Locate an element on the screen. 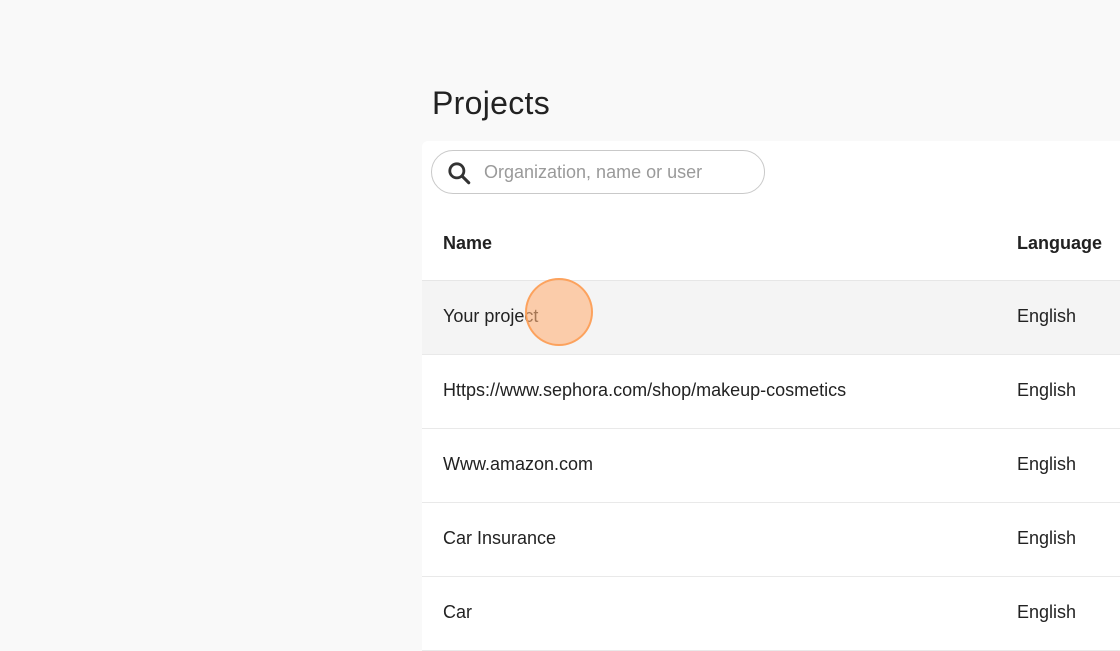 The width and height of the screenshot is (1120, 651). project-name: Car Insurance is located at coordinates (499, 538).